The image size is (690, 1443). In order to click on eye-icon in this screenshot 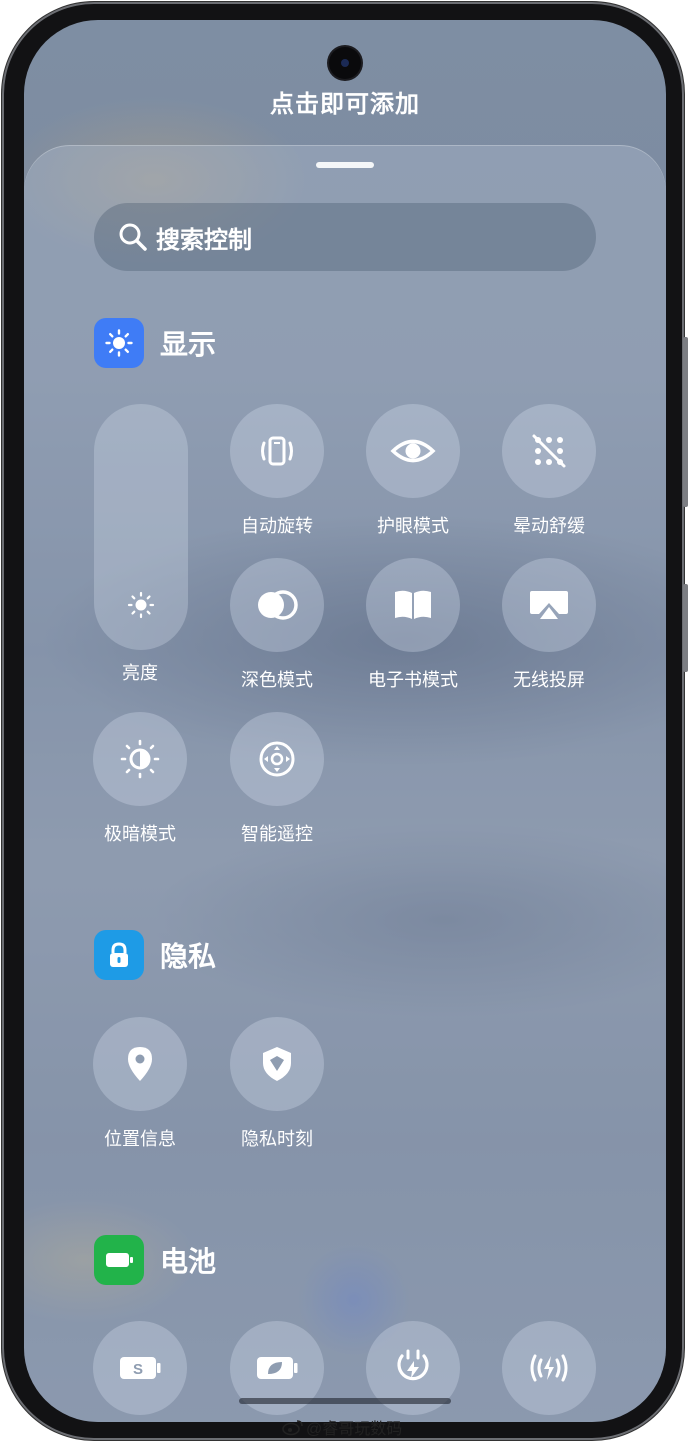, I will do `click(413, 451)`.